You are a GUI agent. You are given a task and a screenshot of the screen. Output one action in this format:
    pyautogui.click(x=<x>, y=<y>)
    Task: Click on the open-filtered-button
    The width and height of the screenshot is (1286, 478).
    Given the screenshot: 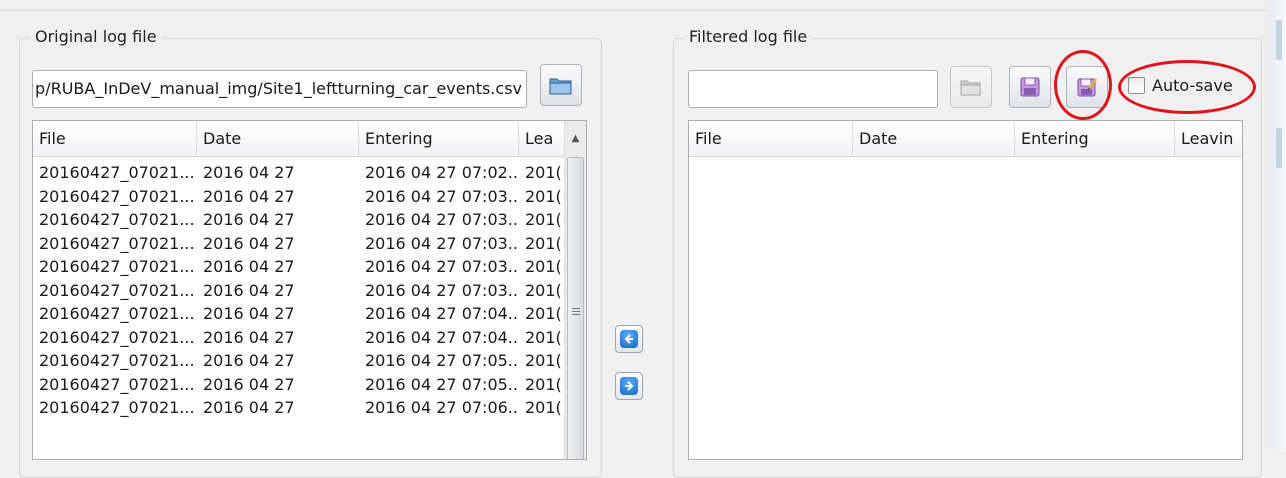 What is the action you would take?
    pyautogui.click(x=971, y=87)
    